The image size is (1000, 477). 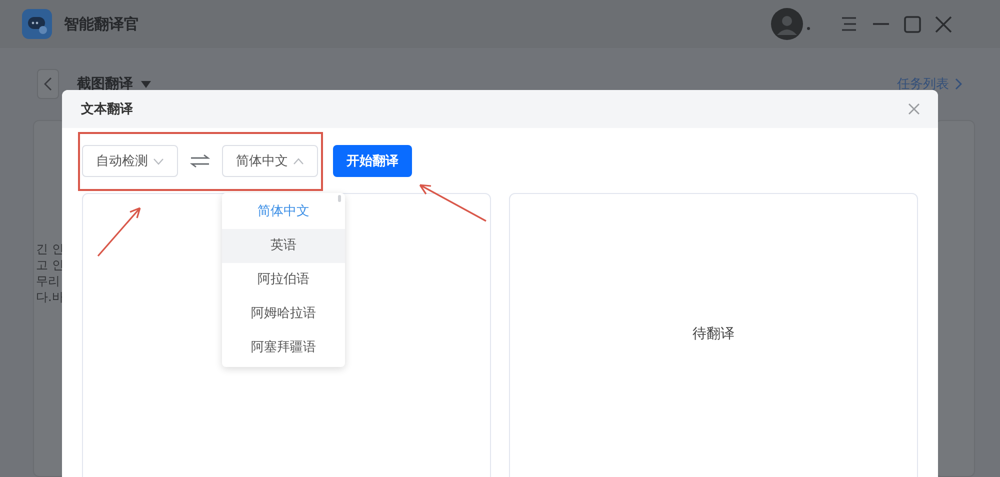 I want to click on swap-icon, so click(x=200, y=161).